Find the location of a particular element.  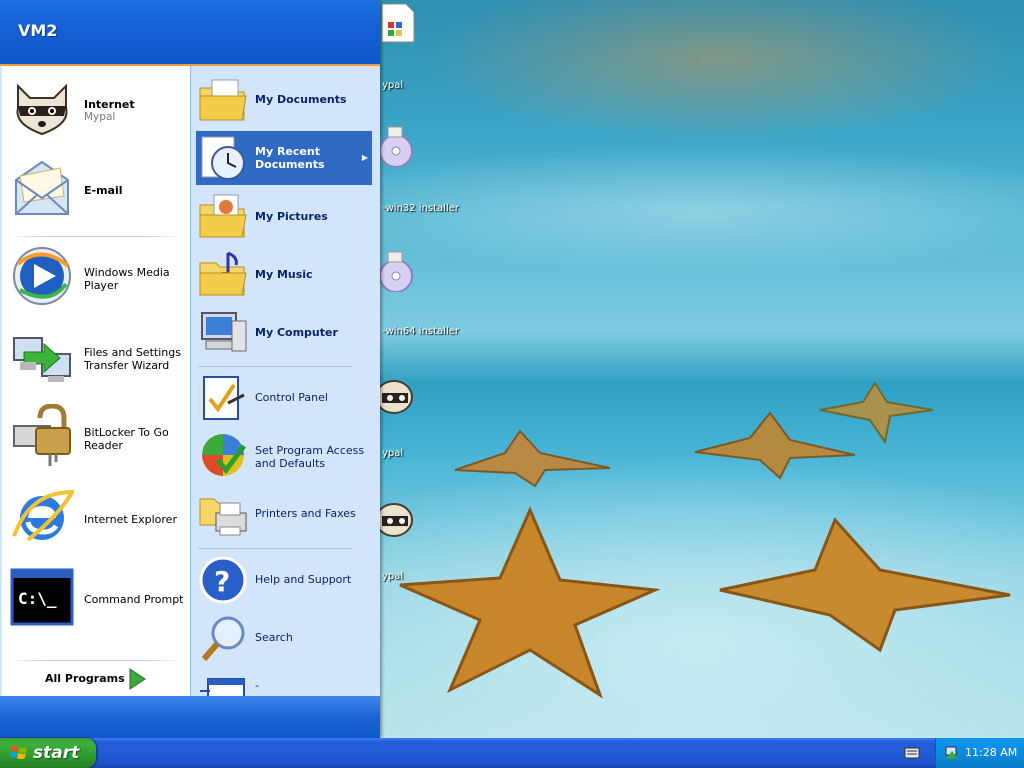

start-item-files-settings-transfer: Files and Settings Transfer Wizard is located at coordinates (97, 354).